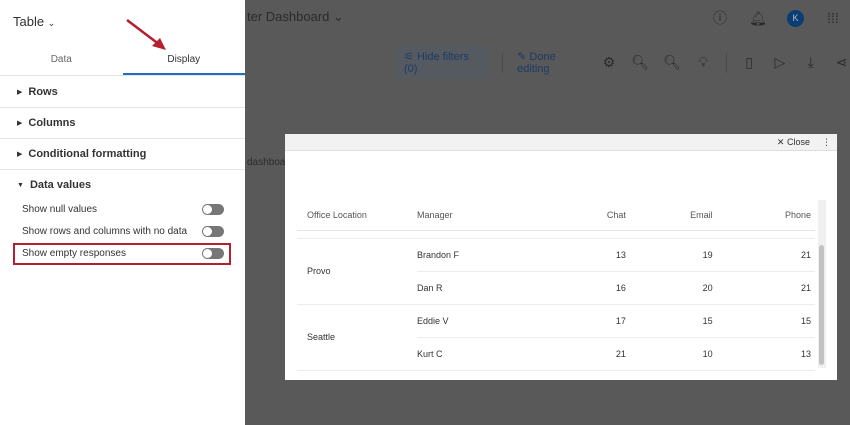  What do you see at coordinates (673, 215) in the screenshot?
I see `column-header: Email` at bounding box center [673, 215].